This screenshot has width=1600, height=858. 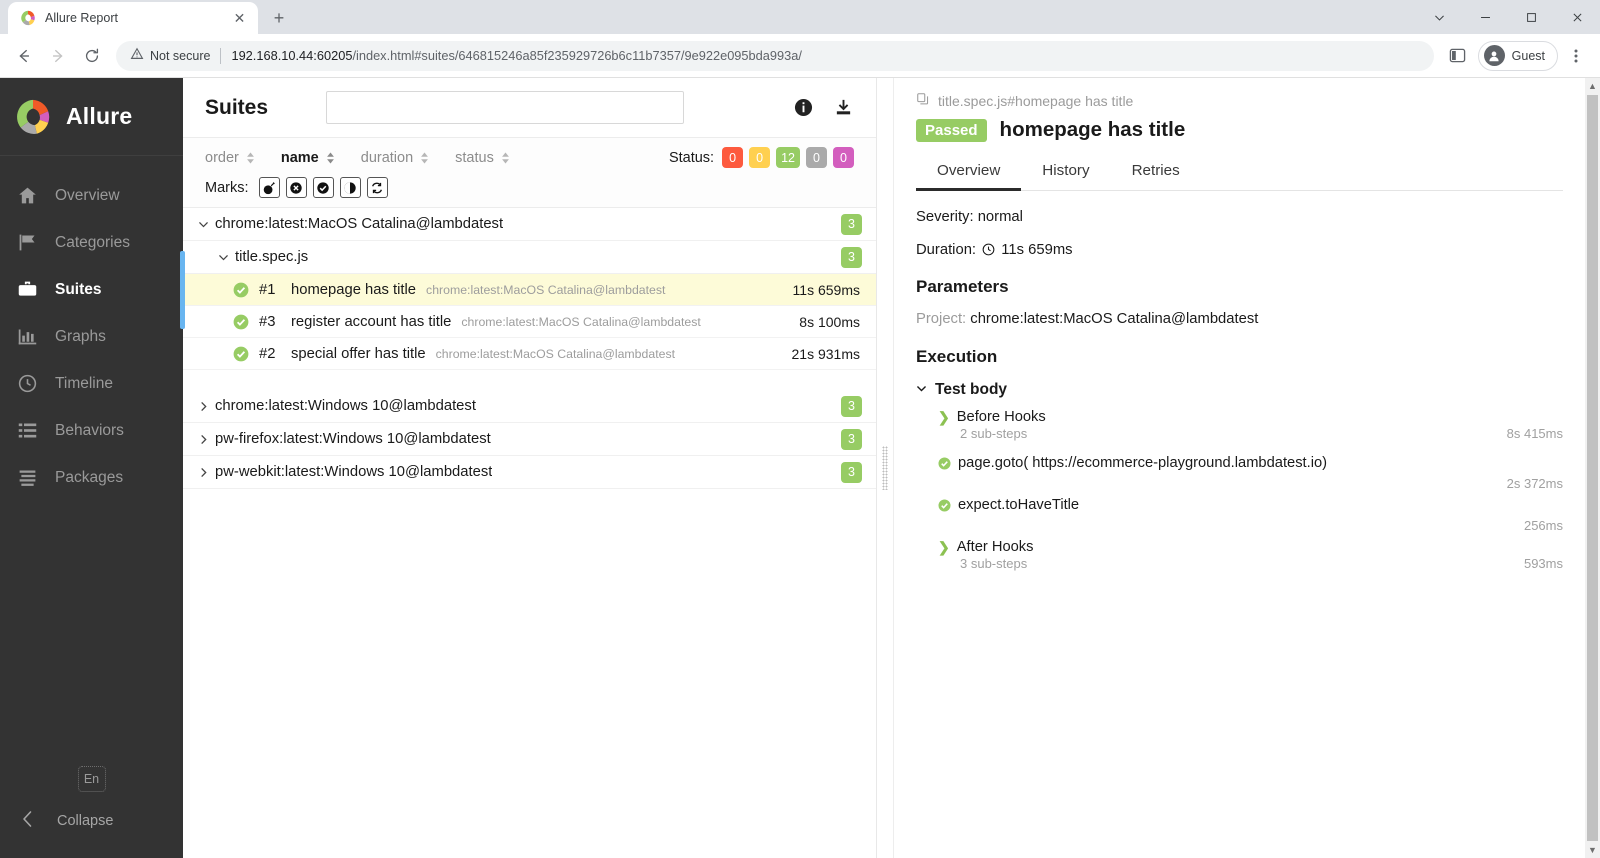 I want to click on passed-mark-icon, so click(x=323, y=187).